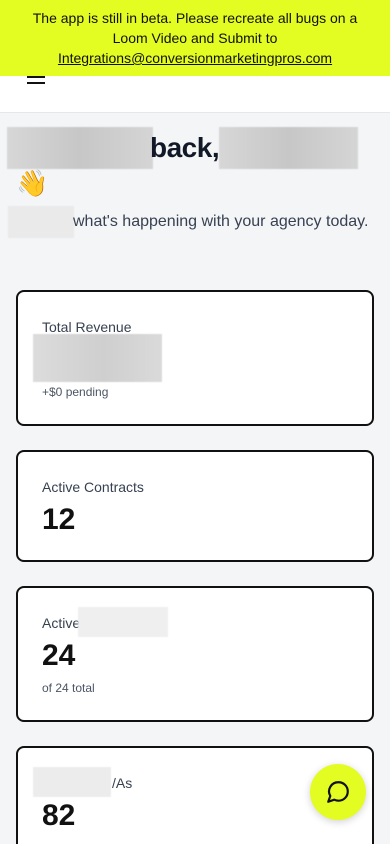  What do you see at coordinates (59, 655) in the screenshot?
I see `card-value: 24` at bounding box center [59, 655].